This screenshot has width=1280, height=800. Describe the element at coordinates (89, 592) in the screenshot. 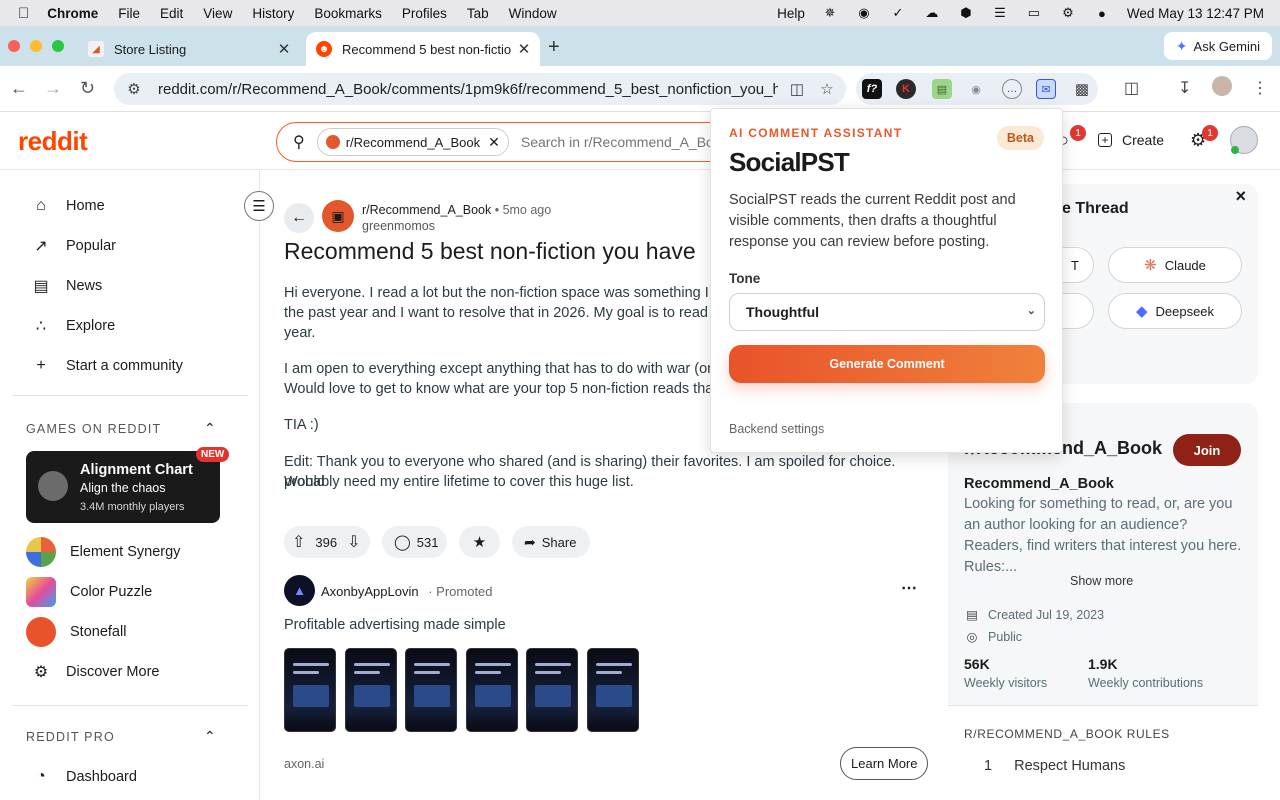

I see `game-item-color-puzzle: Color Puzzle` at that location.